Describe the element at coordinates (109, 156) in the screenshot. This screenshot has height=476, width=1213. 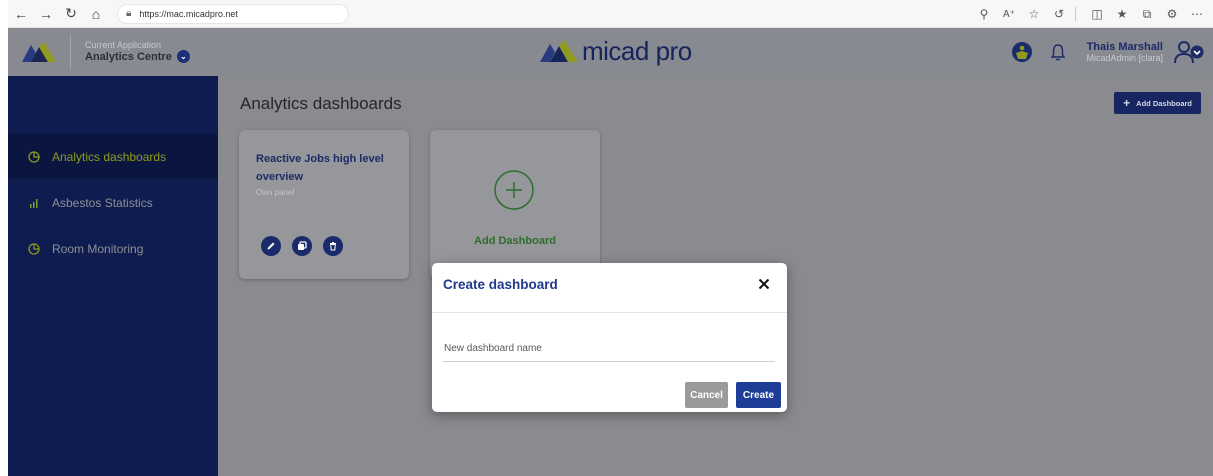
I see `sidebar-item-label: Analytics dashboards` at that location.